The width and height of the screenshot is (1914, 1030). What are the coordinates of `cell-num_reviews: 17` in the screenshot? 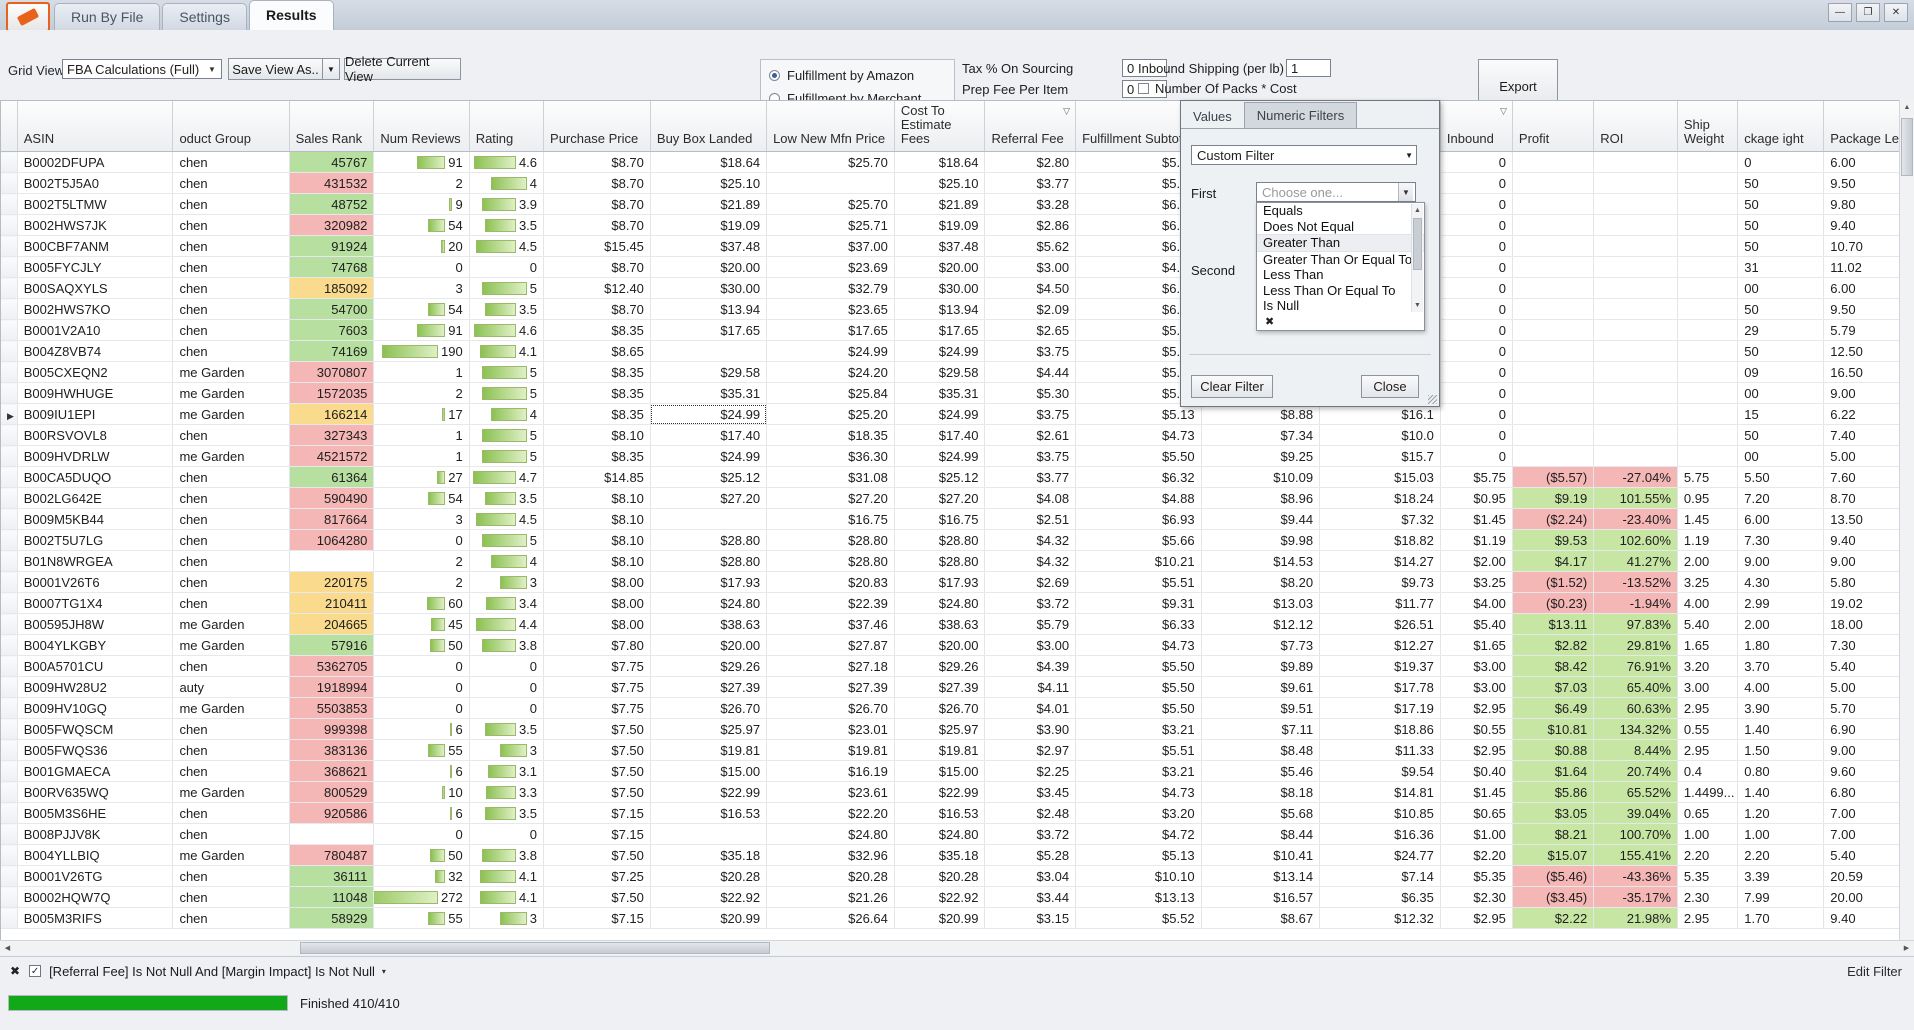 It's located at (421, 414).